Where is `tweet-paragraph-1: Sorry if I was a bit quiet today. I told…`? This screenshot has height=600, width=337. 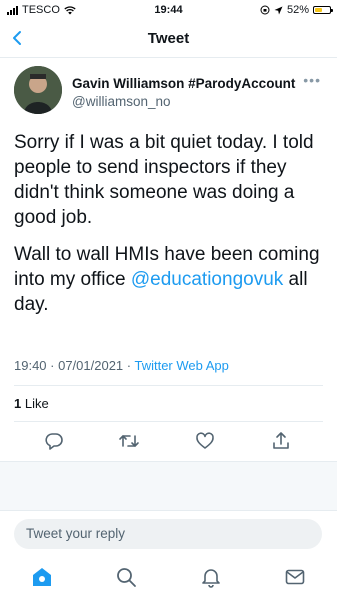
tweet-paragraph-1: Sorry if I was a bit quiet today. I told… is located at coordinates (164, 180).